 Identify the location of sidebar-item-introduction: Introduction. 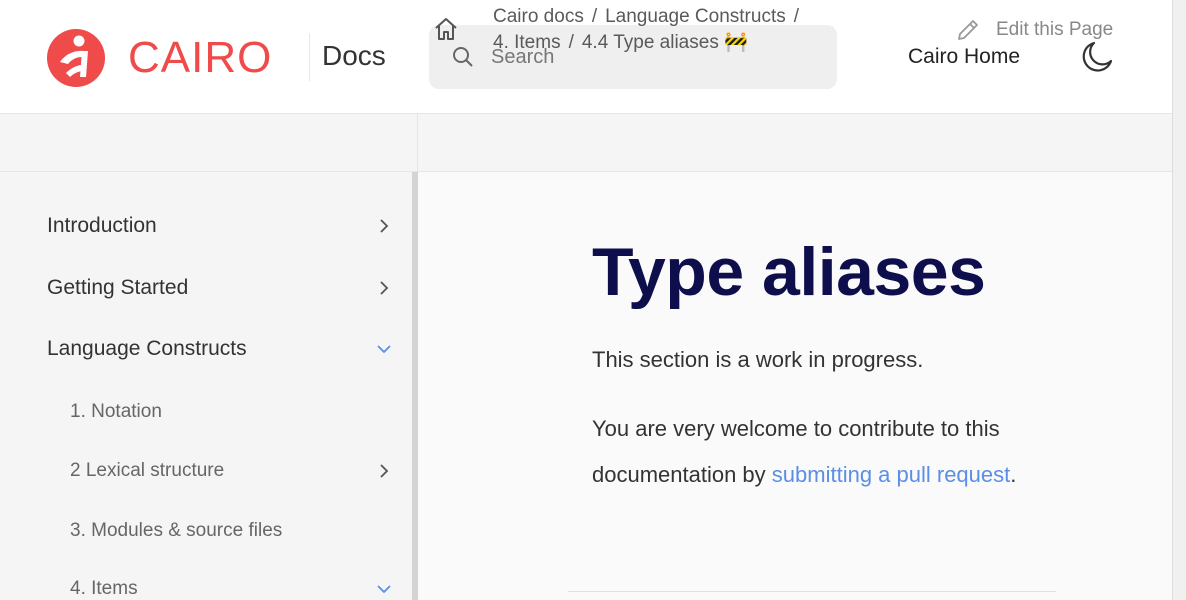
(219, 226).